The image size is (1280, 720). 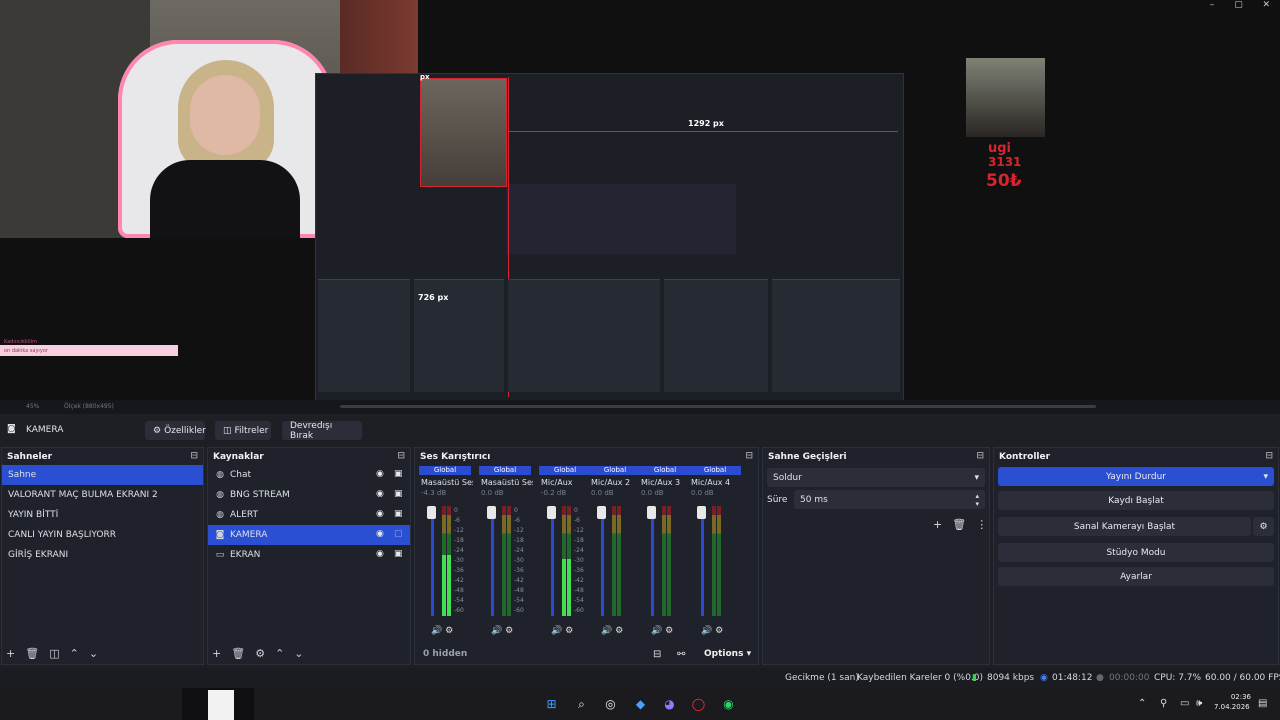 I want to click on source-item: ◍ Chat ◉ ▣, so click(x=309, y=475).